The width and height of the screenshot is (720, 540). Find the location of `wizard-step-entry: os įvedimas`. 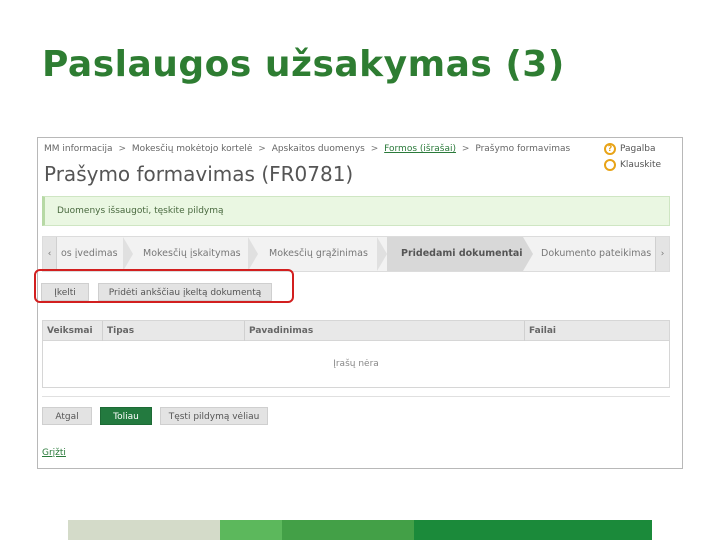

wizard-step-entry: os įvedimas is located at coordinates (93, 254).